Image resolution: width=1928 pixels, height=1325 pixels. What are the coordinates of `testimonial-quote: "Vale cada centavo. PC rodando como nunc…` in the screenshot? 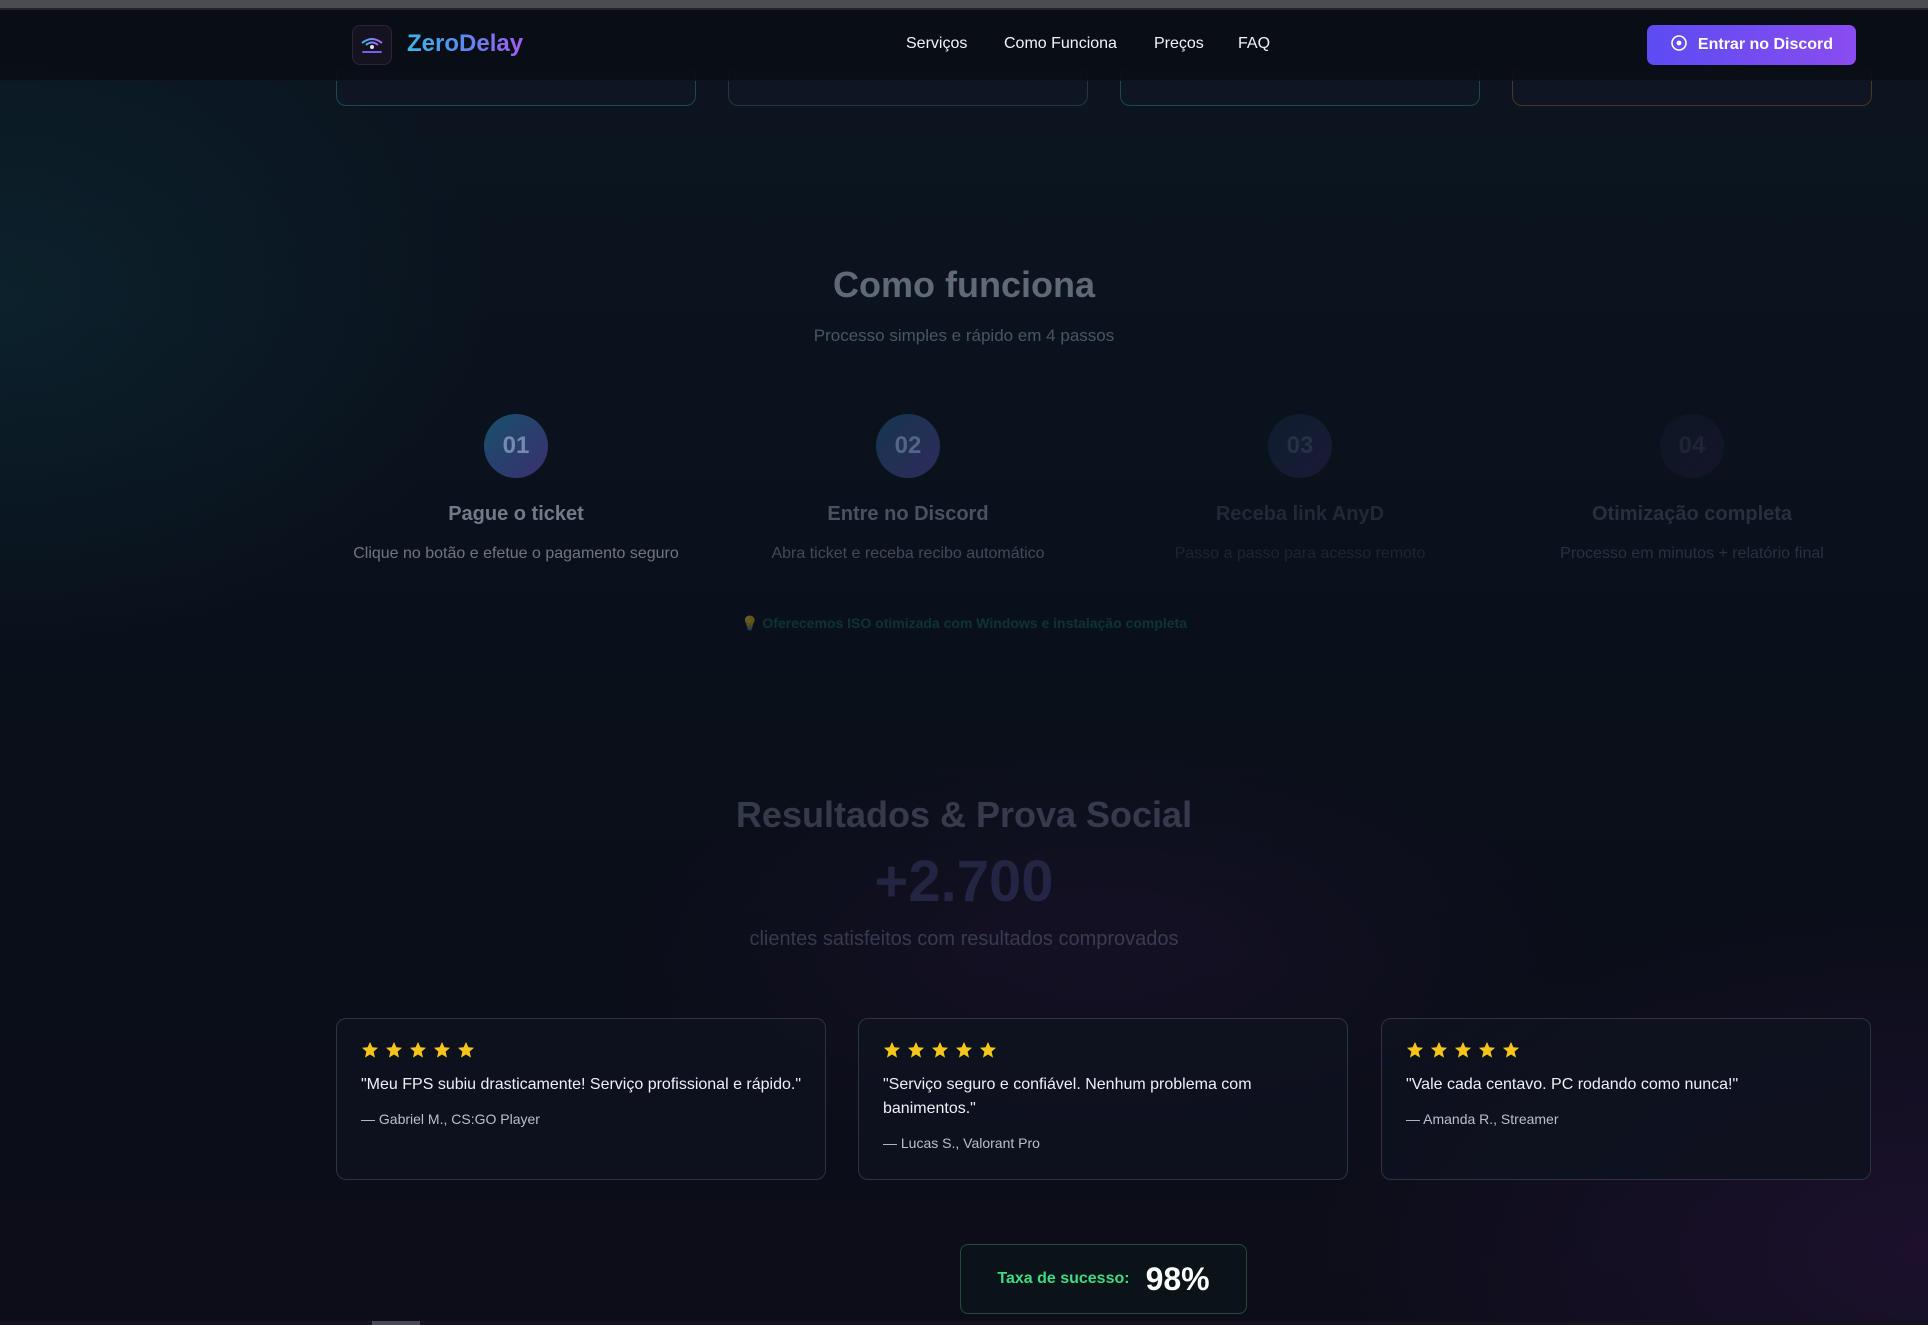 It's located at (1572, 1084).